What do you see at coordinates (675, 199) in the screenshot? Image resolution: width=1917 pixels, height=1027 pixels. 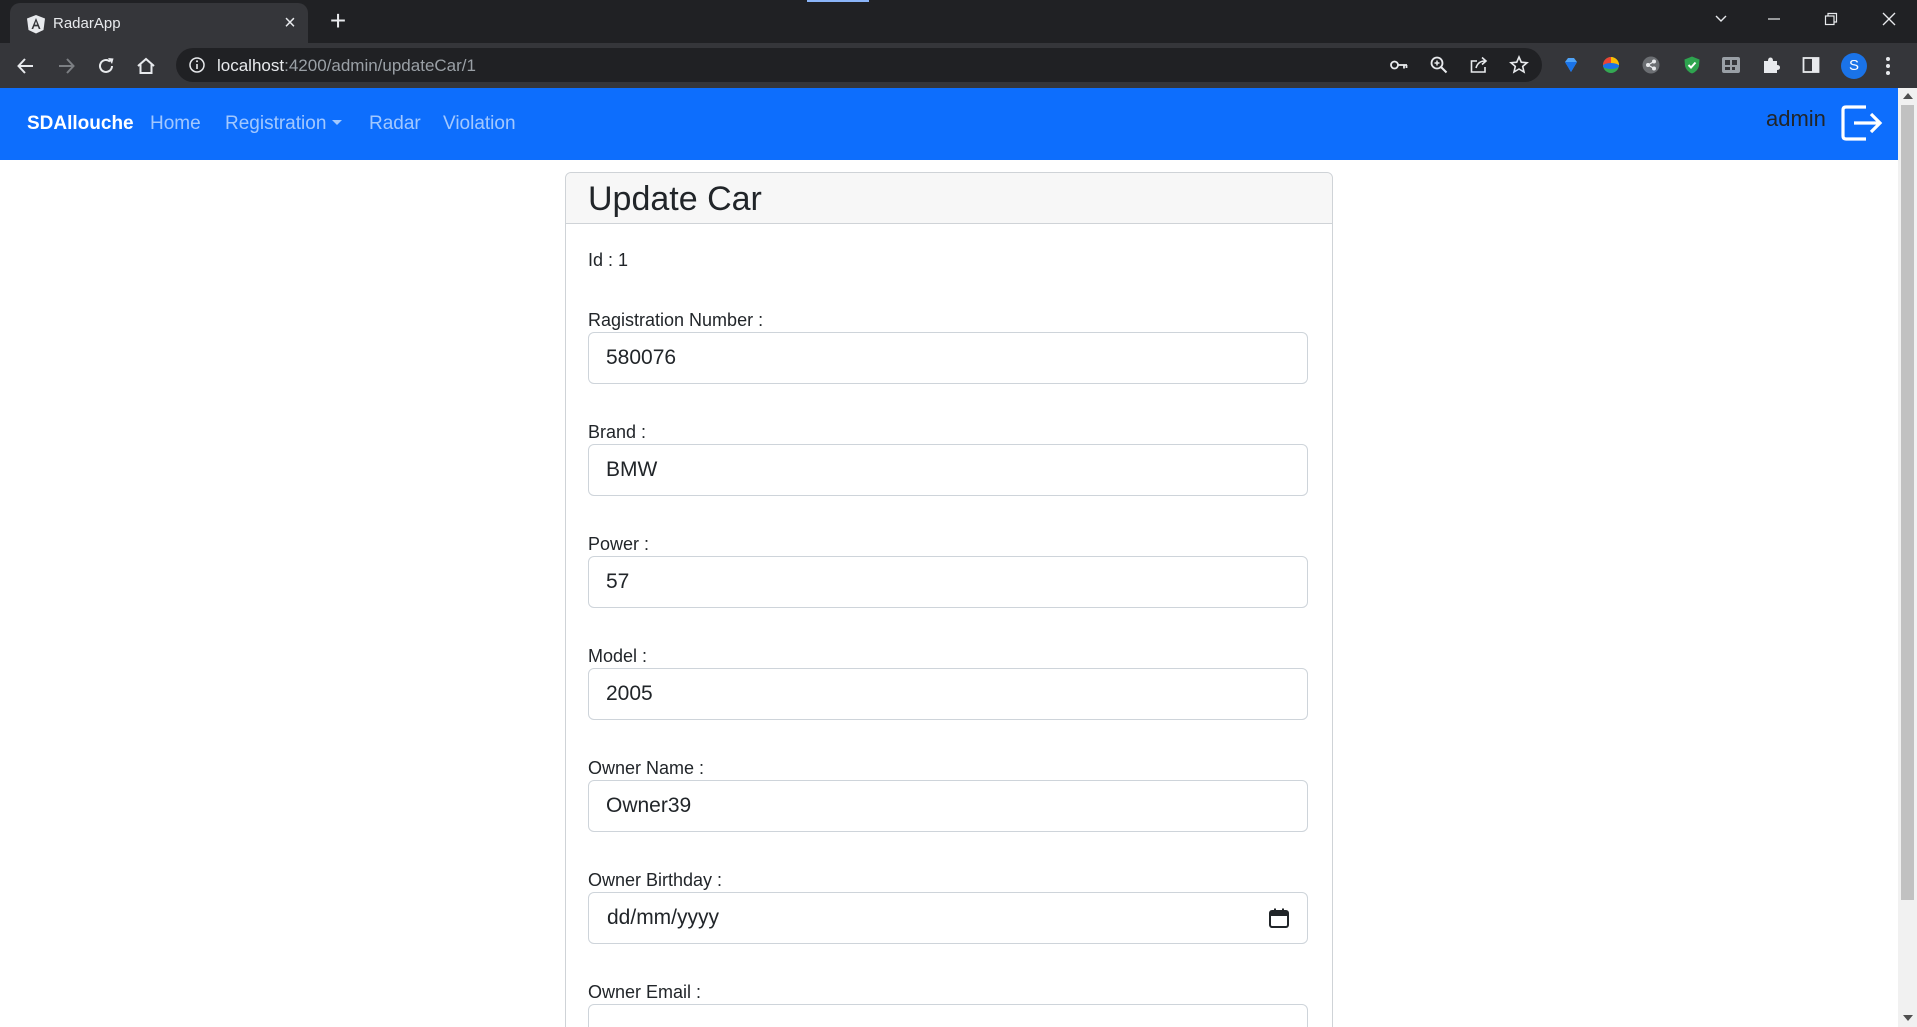 I see `page-title: Update Car` at bounding box center [675, 199].